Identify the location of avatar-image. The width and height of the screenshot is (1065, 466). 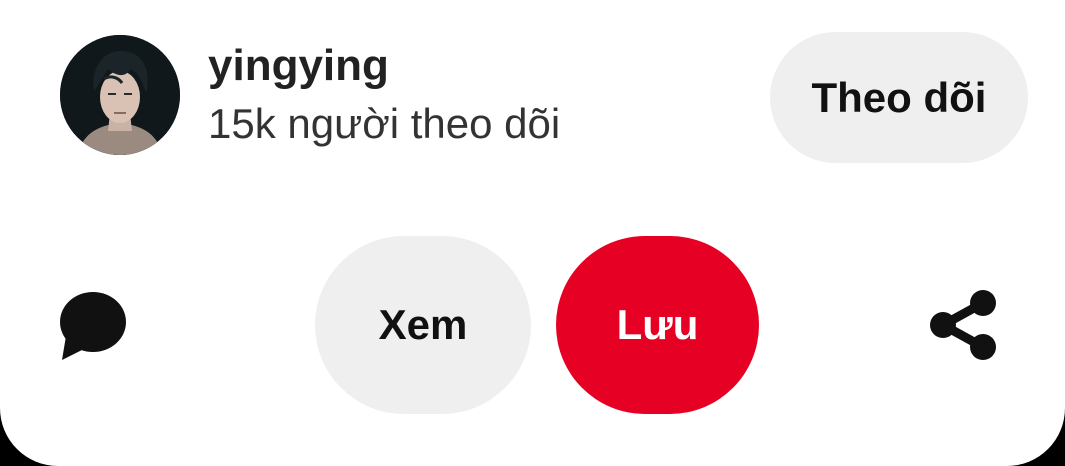
(120, 95).